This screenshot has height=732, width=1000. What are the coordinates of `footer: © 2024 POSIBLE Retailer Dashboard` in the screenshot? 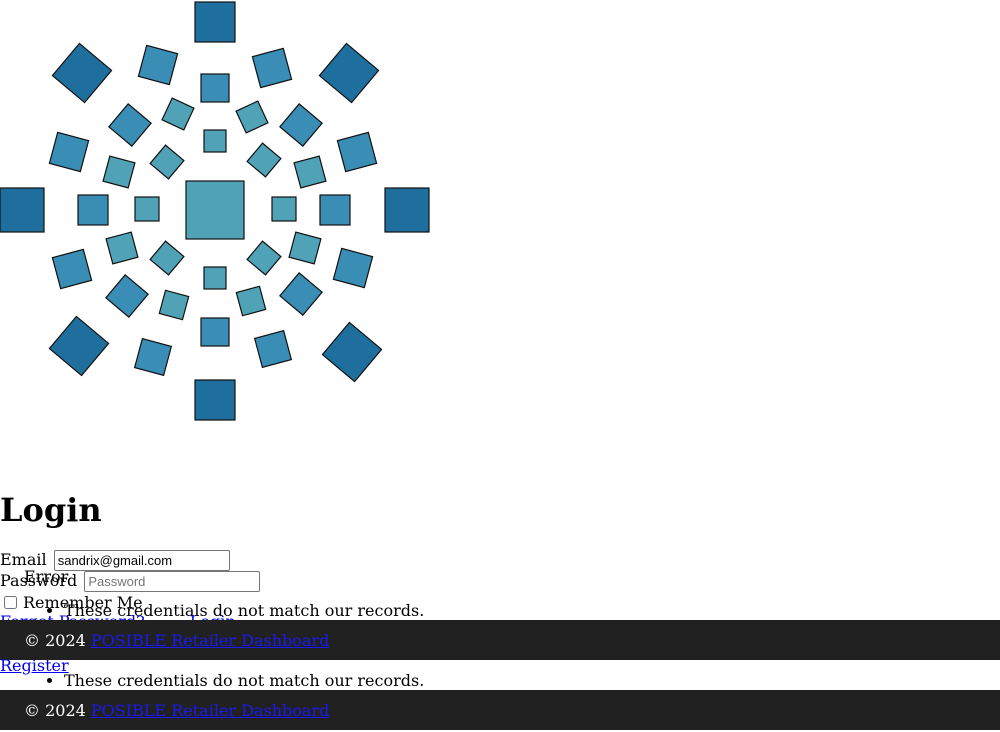 It's located at (500, 640).